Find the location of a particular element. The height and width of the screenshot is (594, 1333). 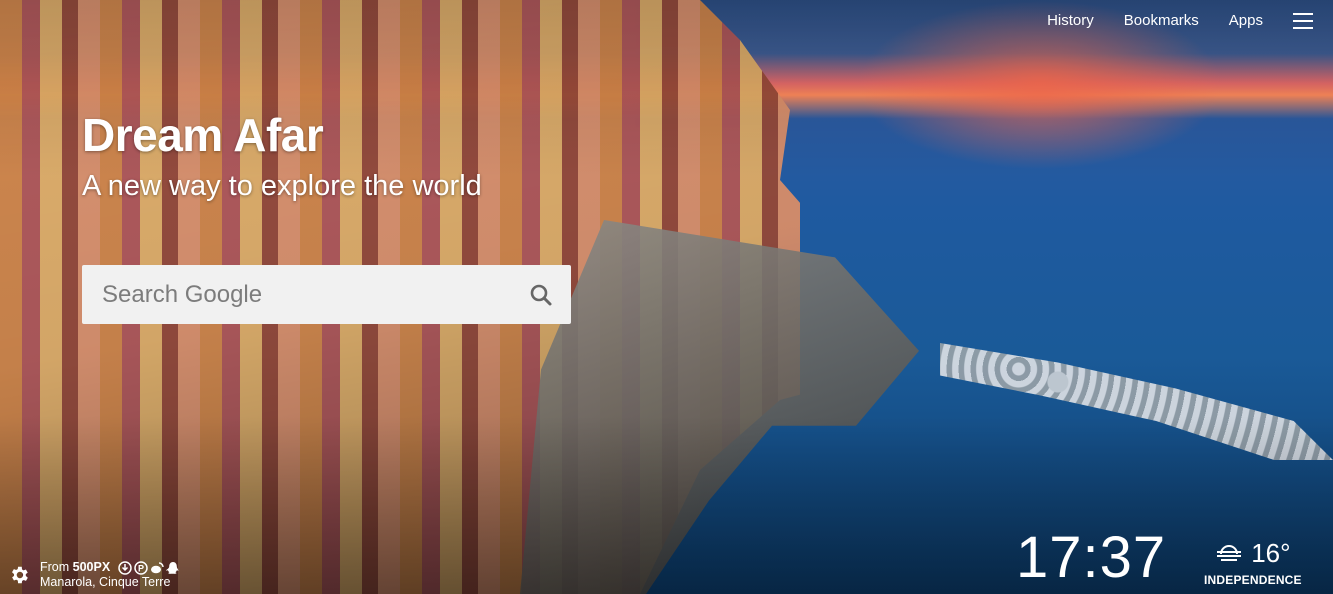

bookmarks-link: Bookmarks is located at coordinates (1161, 20).